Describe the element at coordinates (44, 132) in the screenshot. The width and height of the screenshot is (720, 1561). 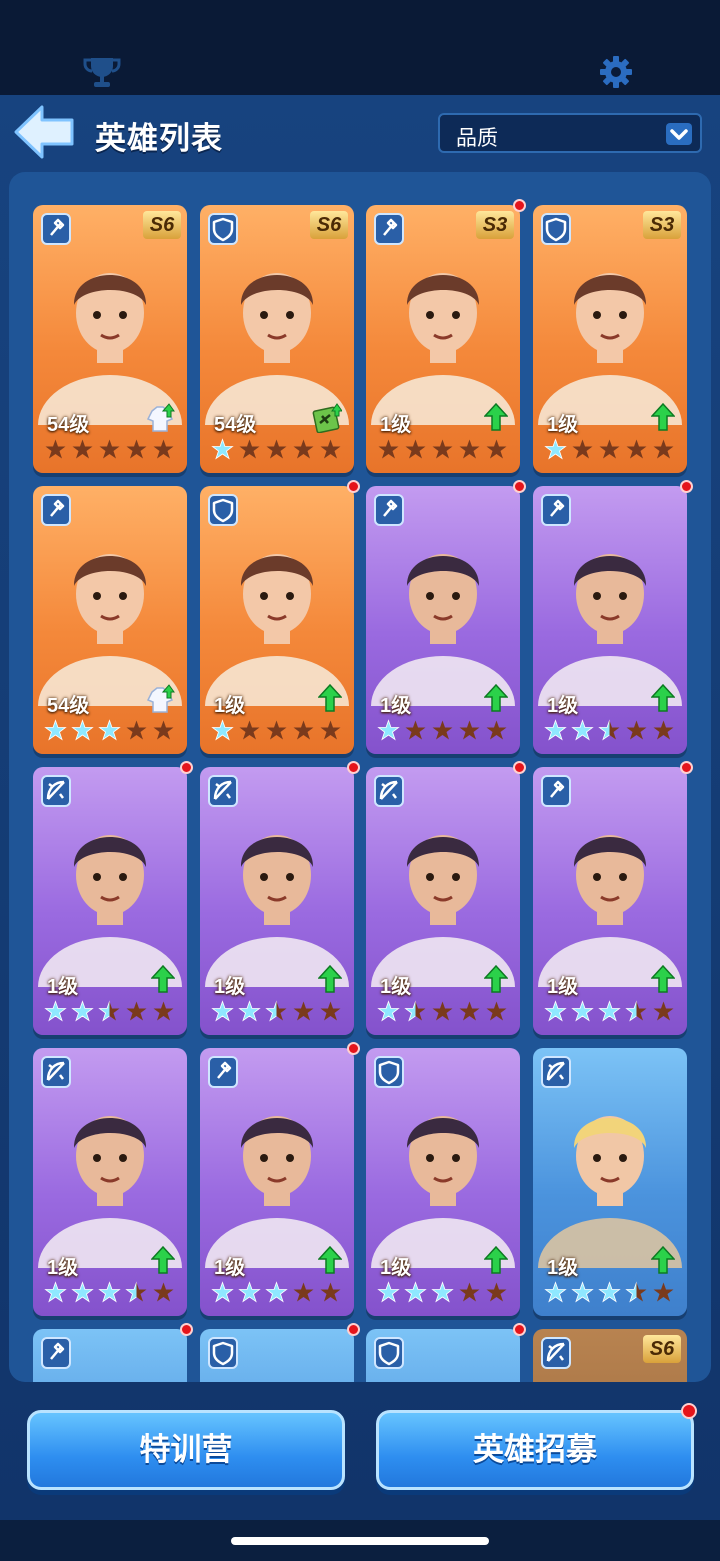
I see `back-button` at that location.